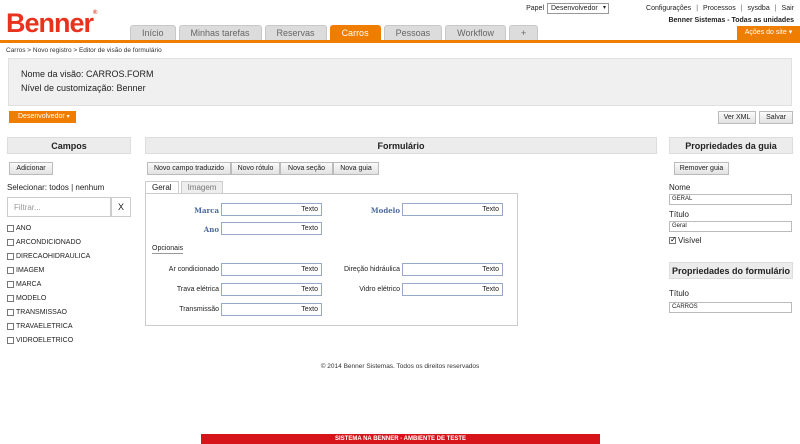  What do you see at coordinates (189, 168) in the screenshot?
I see `novo-campo-traduzido-button: Novo campo traduzido` at bounding box center [189, 168].